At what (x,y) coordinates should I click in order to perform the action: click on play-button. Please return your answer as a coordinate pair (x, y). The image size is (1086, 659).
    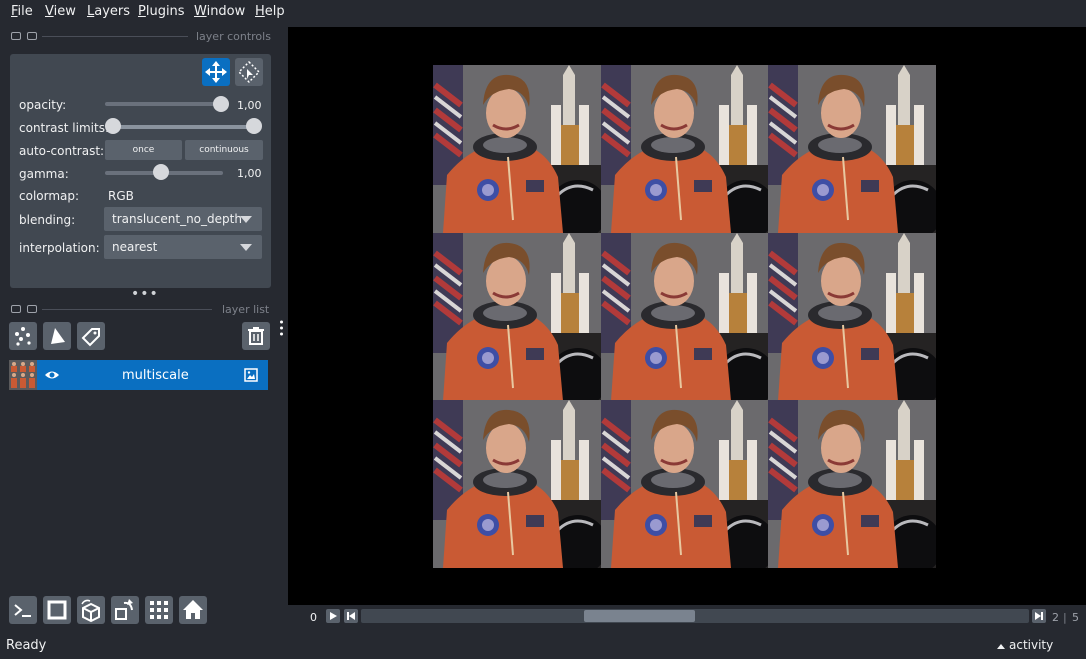
    Looking at the image, I should click on (333, 616).